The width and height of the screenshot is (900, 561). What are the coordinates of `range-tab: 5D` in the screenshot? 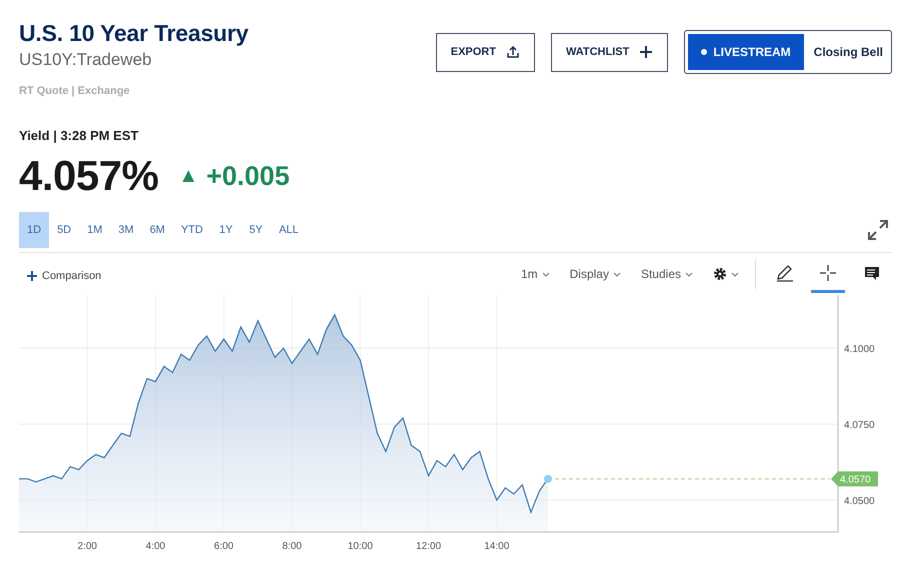 It's located at (64, 230).